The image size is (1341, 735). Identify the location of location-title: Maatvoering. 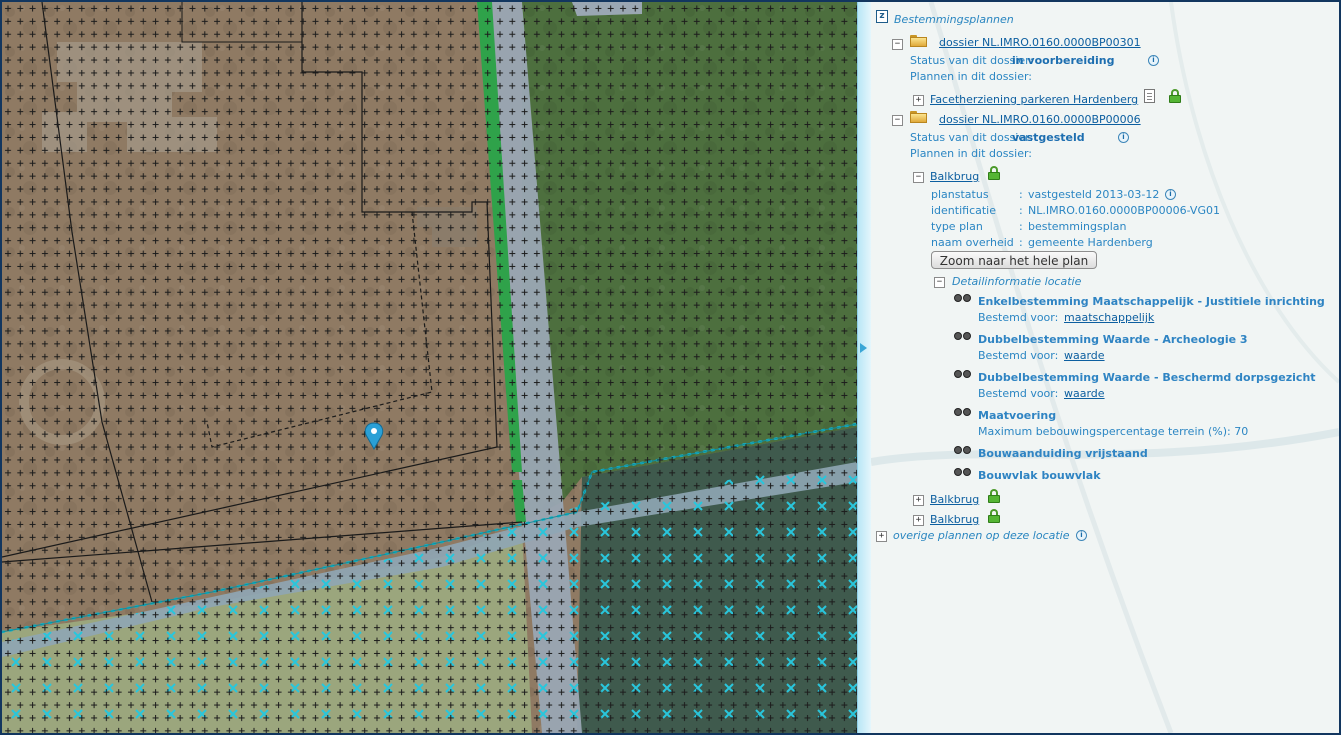
(1017, 415).